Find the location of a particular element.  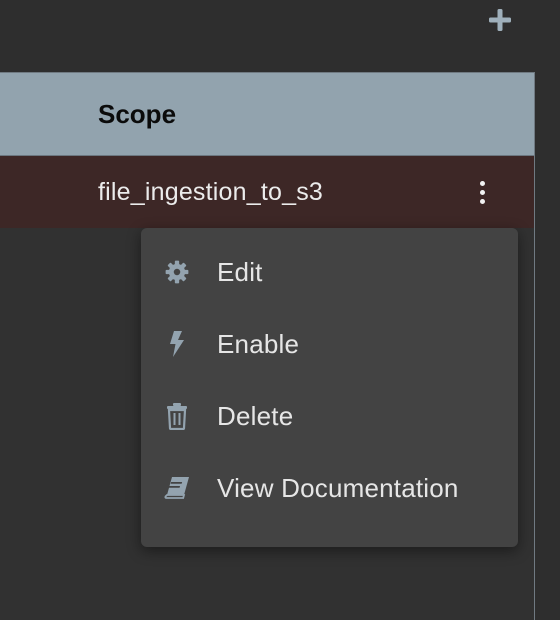

menu-item-enable-label: Enable is located at coordinates (258, 343).